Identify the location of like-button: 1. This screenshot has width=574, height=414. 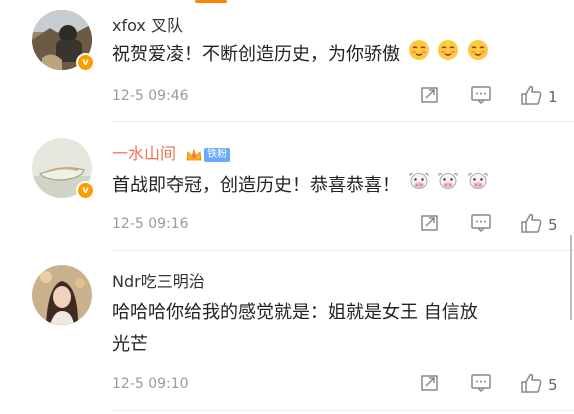
(539, 97).